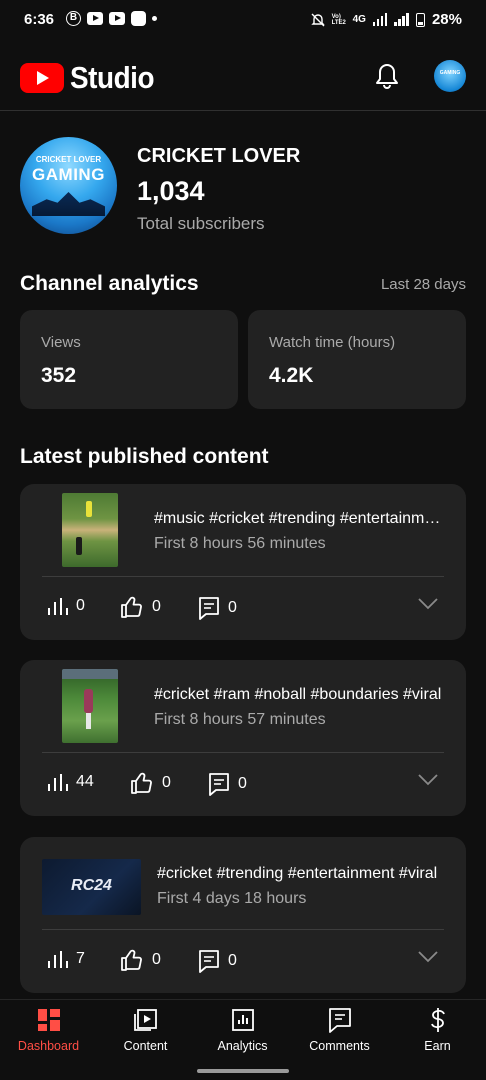  Describe the element at coordinates (299, 519) in the screenshot. I see `video-title: #music #cricket #trending #entertainment` at that location.